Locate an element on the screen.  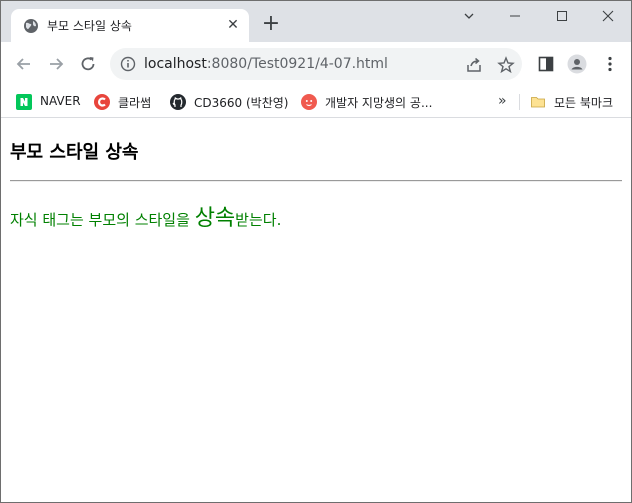
para-emphasis: 상속 is located at coordinates (215, 218).